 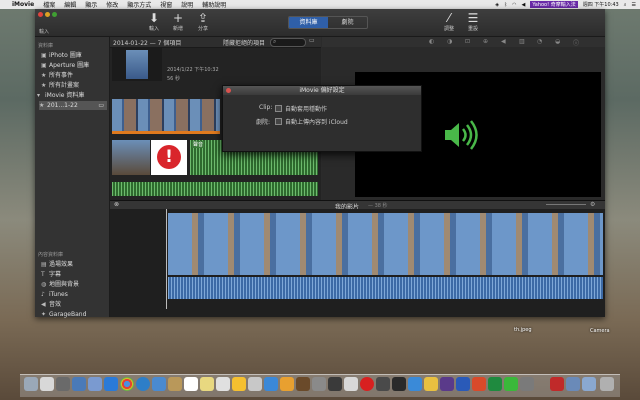 What do you see at coordinates (271, 384) in the screenshot?
I see `app-icon-a` at bounding box center [271, 384].